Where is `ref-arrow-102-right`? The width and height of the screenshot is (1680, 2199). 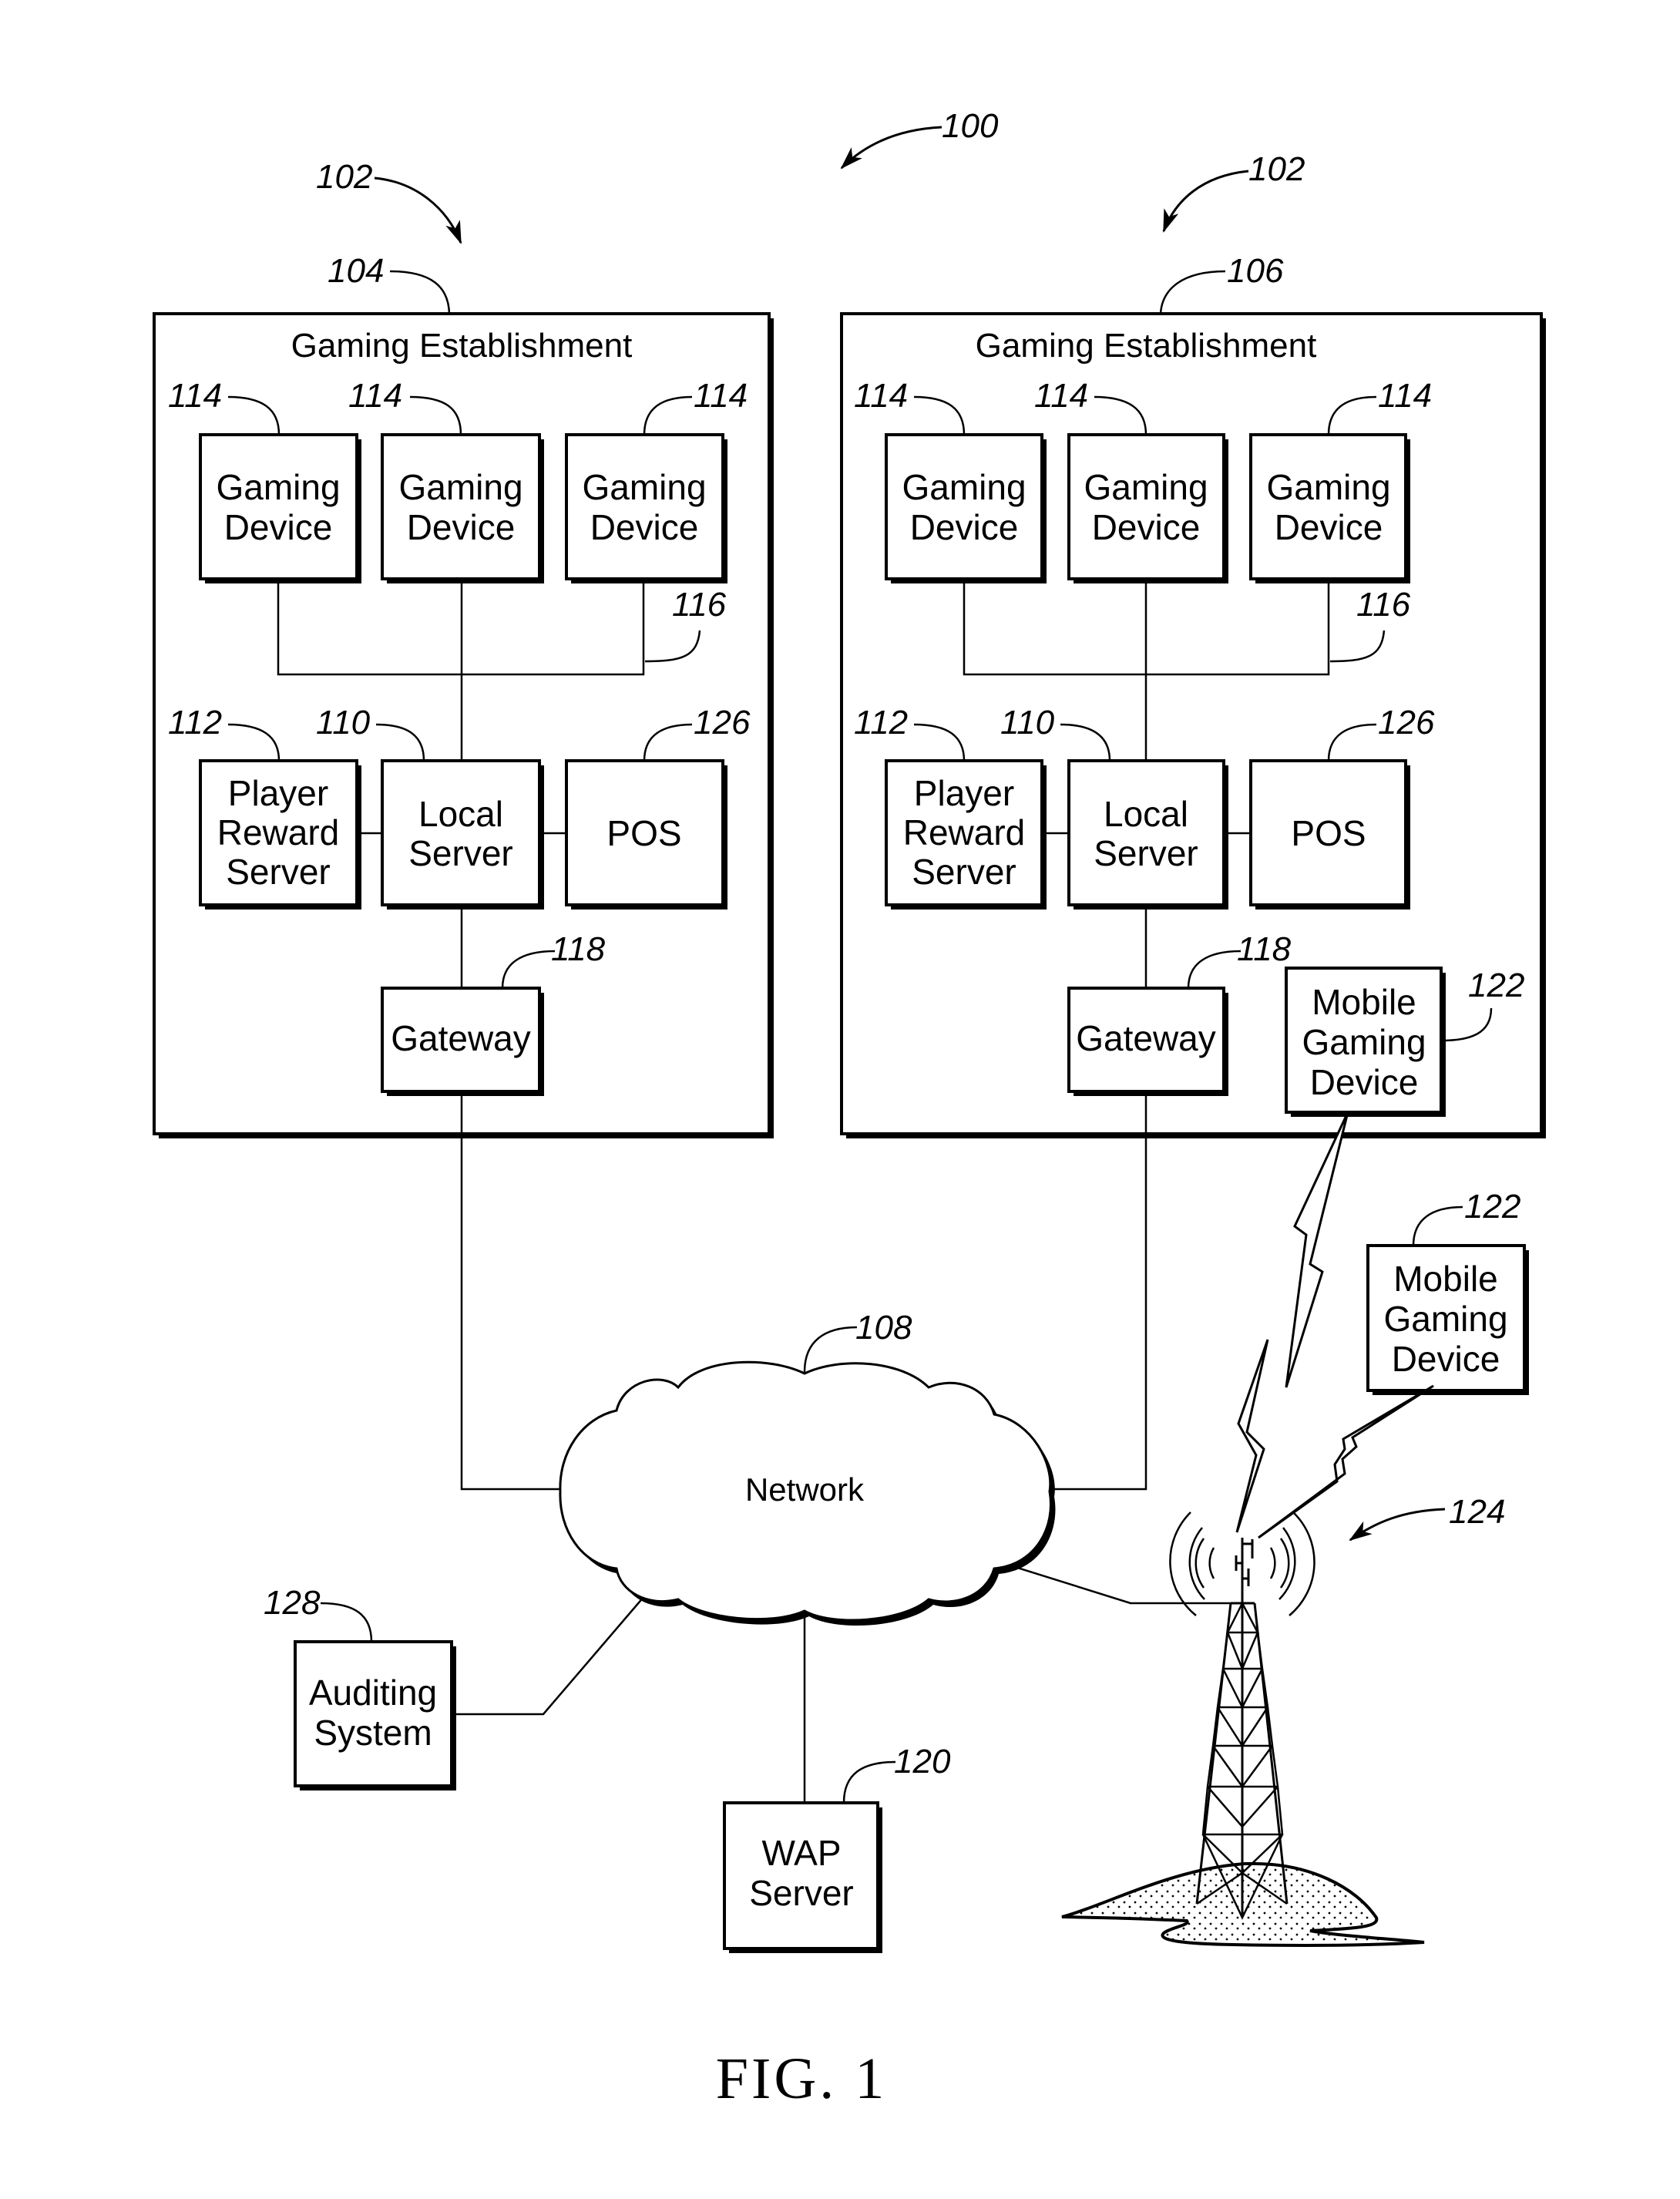 ref-arrow-102-right is located at coordinates (1205, 201).